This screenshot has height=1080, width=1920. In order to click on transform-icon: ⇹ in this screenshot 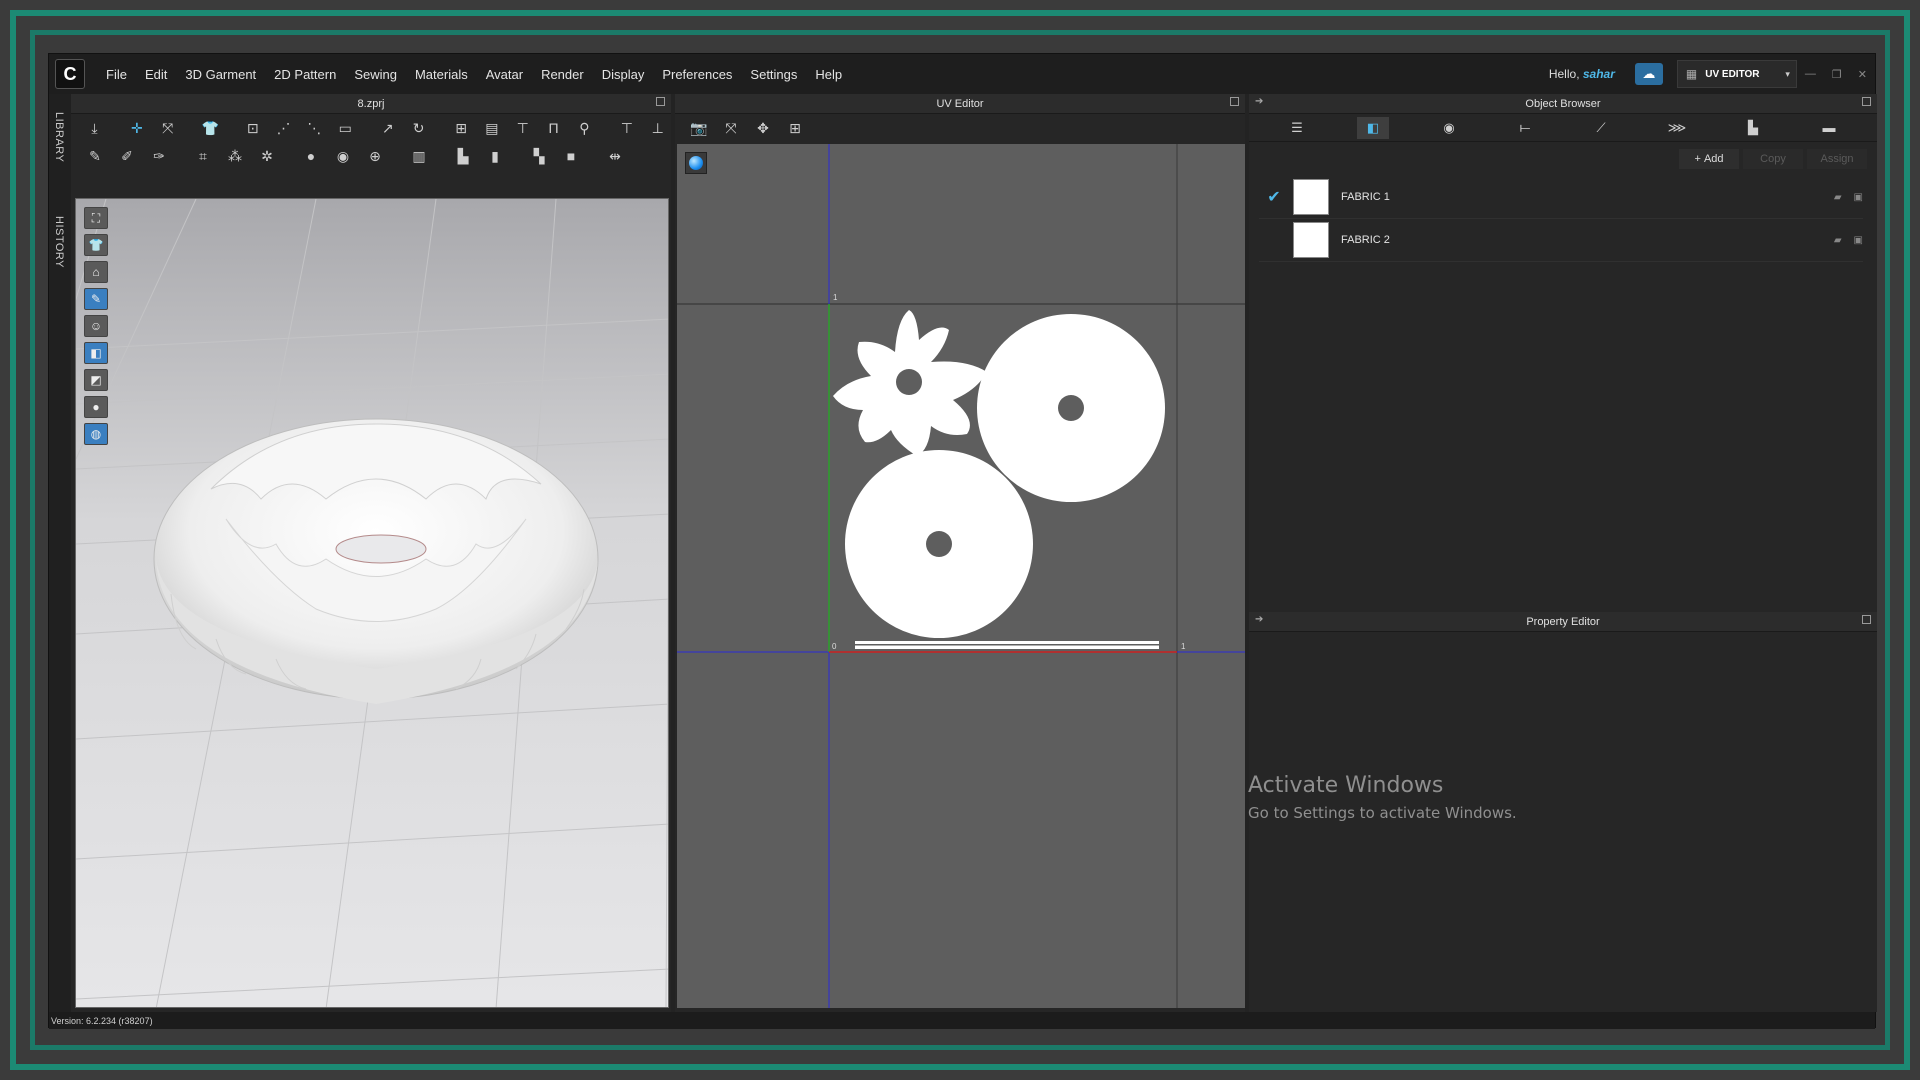, I will do `click(615, 156)`.